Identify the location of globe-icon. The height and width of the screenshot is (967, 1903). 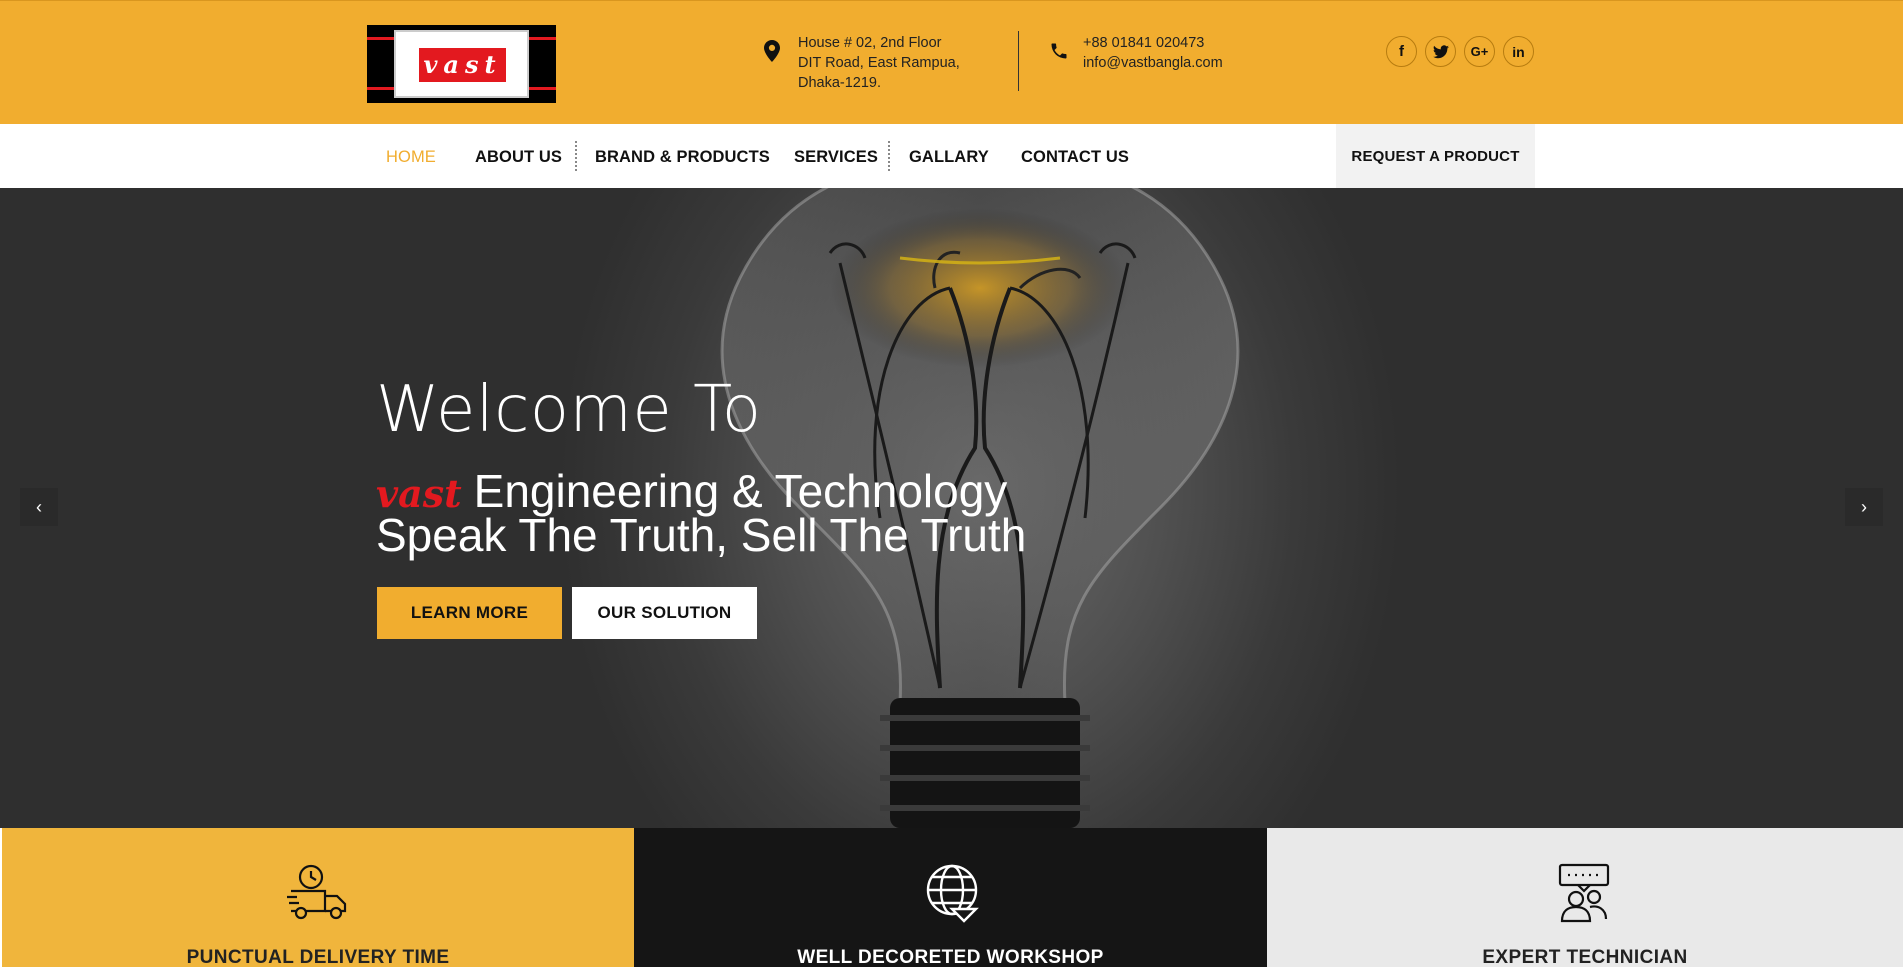
(952, 893).